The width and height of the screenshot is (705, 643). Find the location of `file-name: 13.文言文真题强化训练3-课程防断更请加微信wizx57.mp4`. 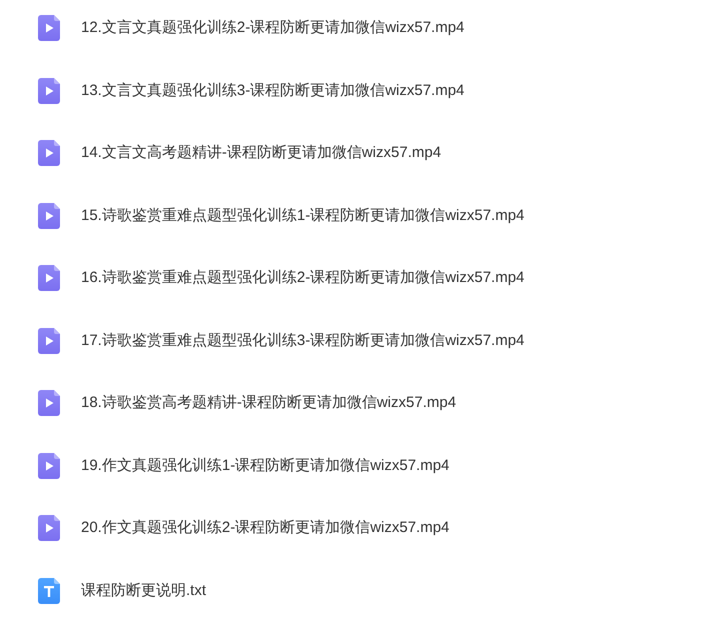

file-name: 13.文言文真题强化训练3-课程防断更请加微信wizx57.mp4 is located at coordinates (272, 91).